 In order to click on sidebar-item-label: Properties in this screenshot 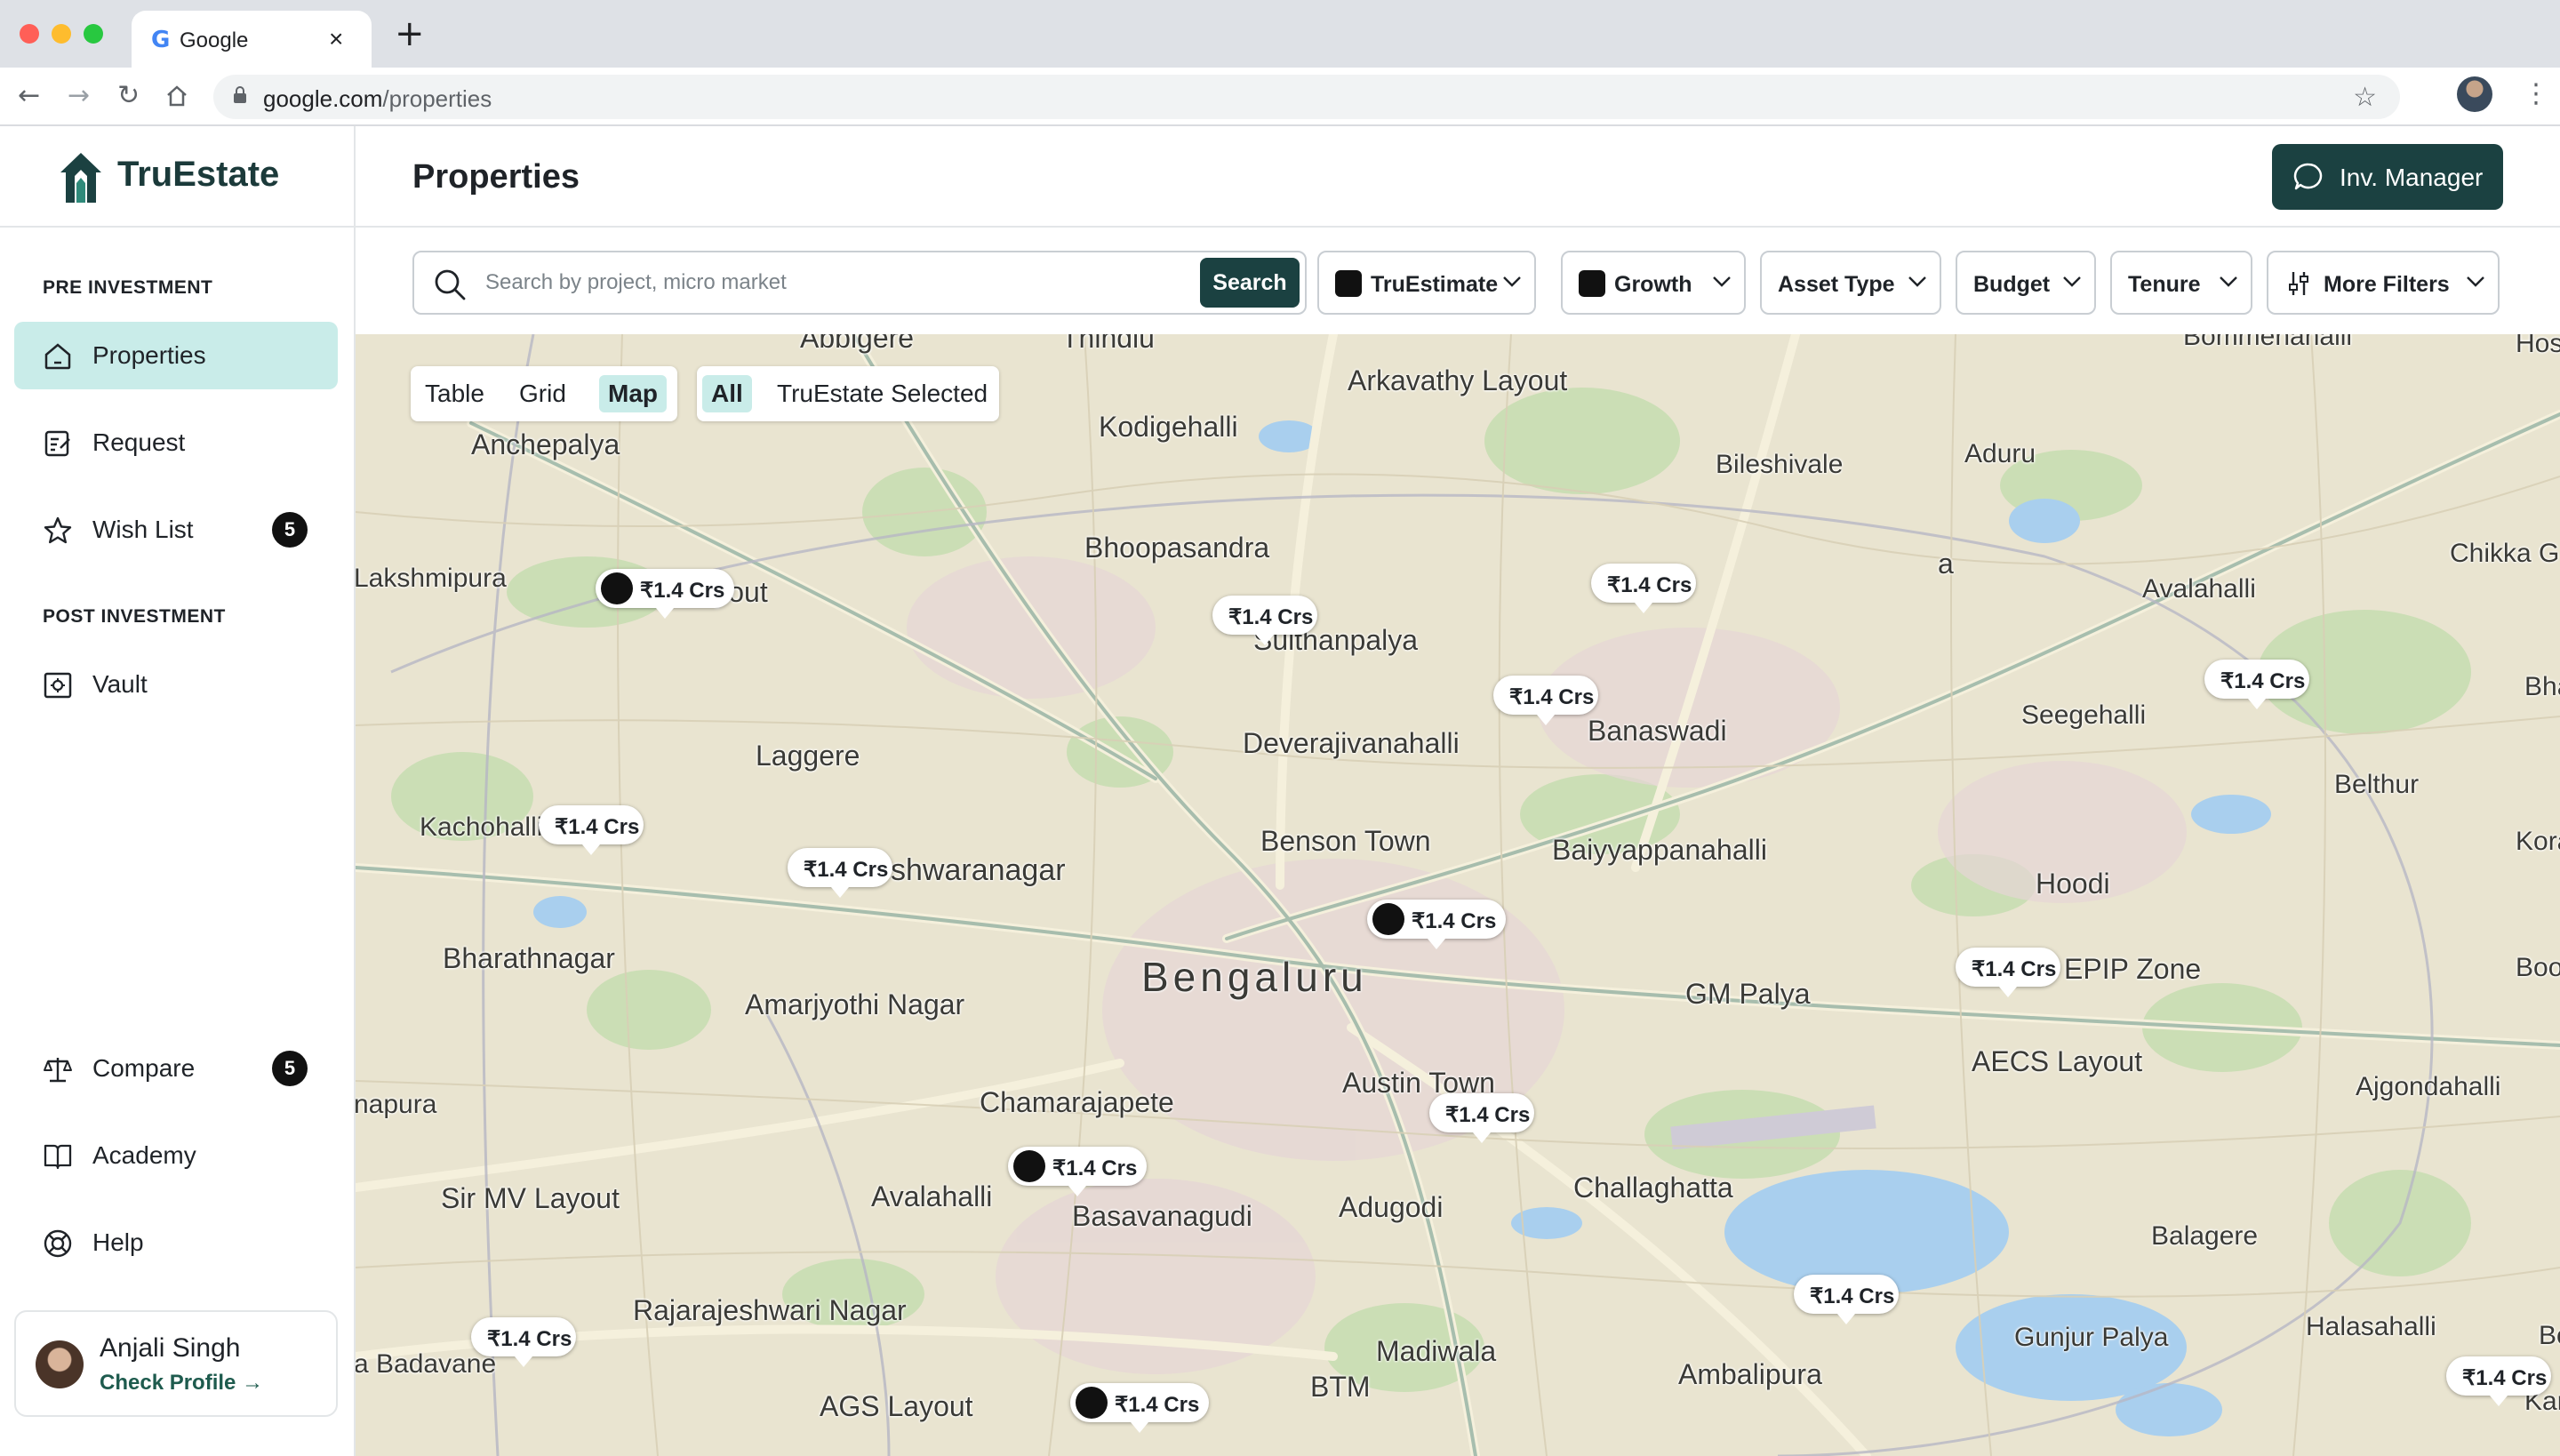, I will do `click(149, 355)`.